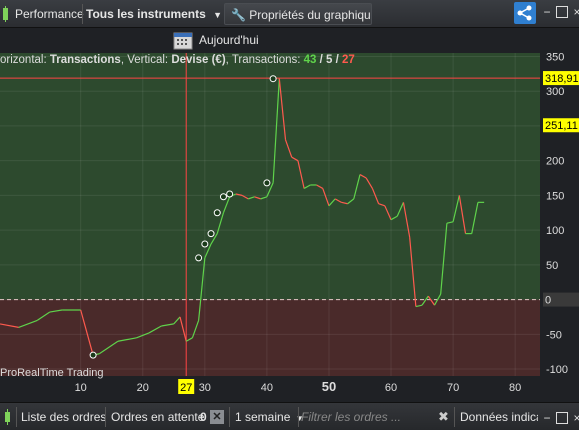 The height and width of the screenshot is (430, 579). I want to click on y-tick-label: 200, so click(555, 162).